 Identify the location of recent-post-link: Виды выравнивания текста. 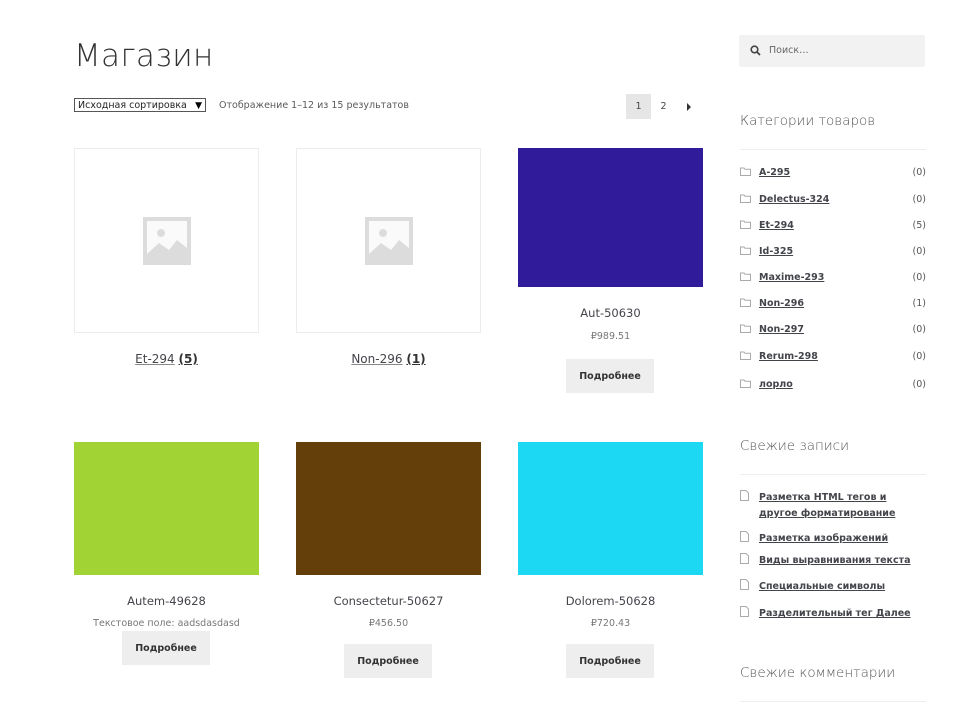
(841, 561).